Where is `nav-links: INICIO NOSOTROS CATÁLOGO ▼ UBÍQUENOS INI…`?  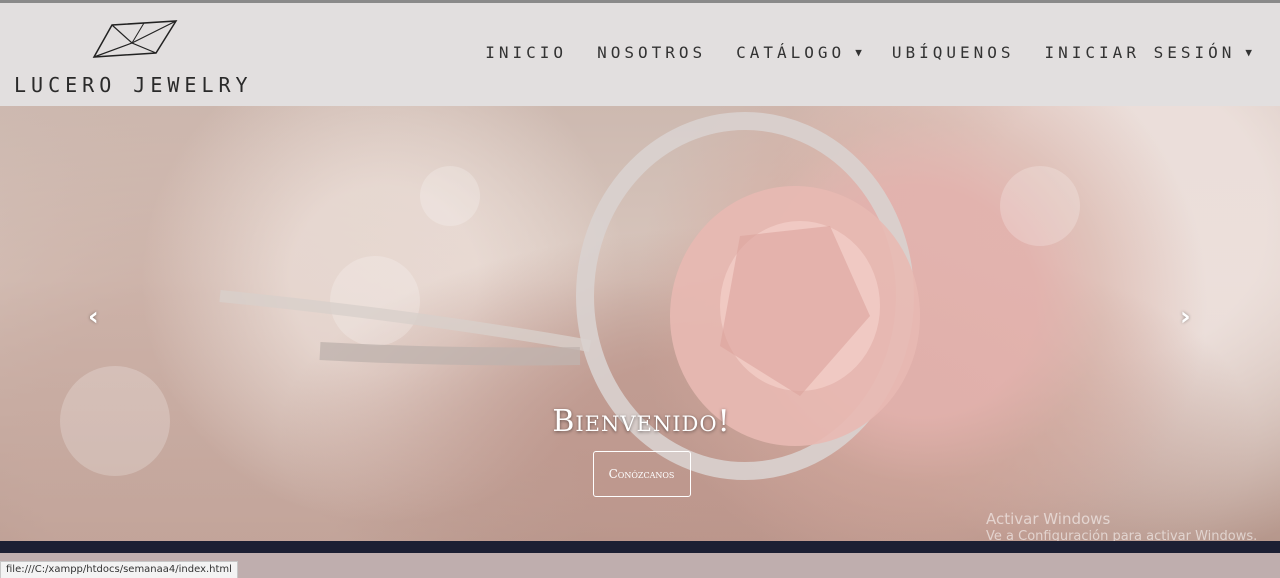
nav-links: INICIO NOSOTROS CATÁLOGO ▼ UBÍQUENOS INI… is located at coordinates (868, 52).